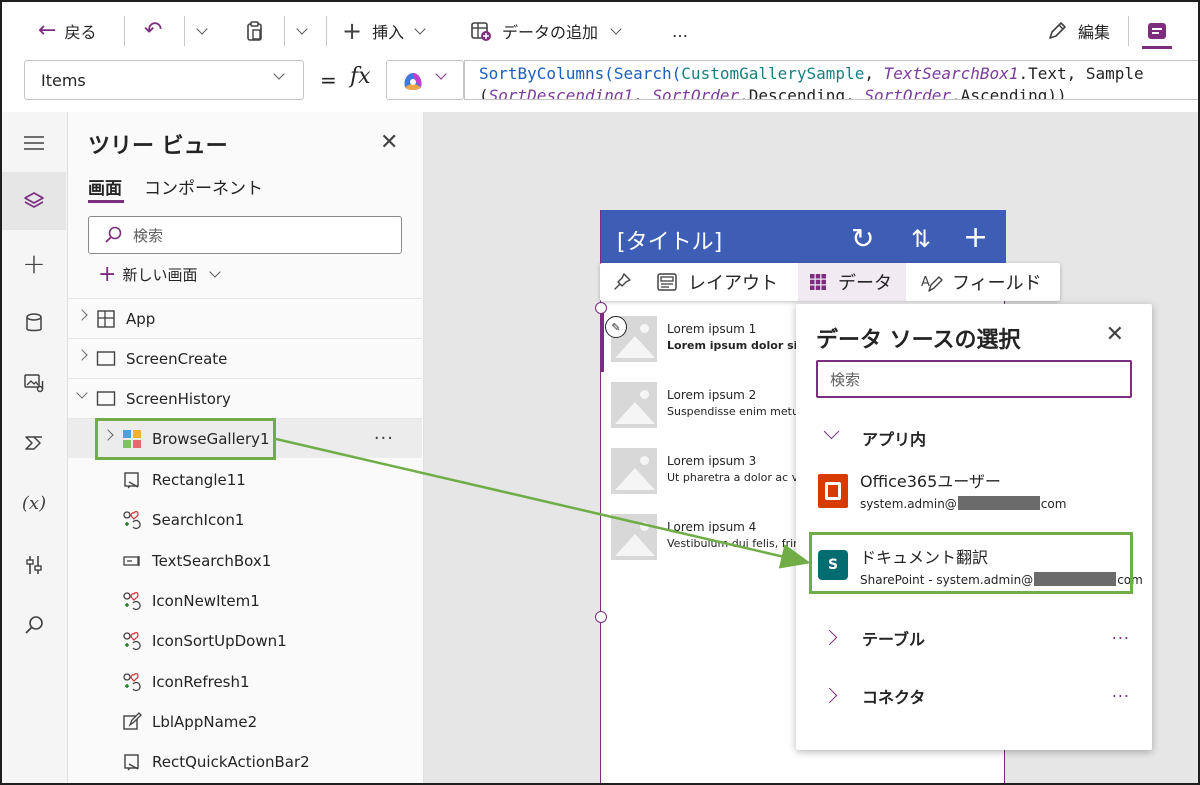  What do you see at coordinates (34, 201) in the screenshot?
I see `tree-view-button` at bounding box center [34, 201].